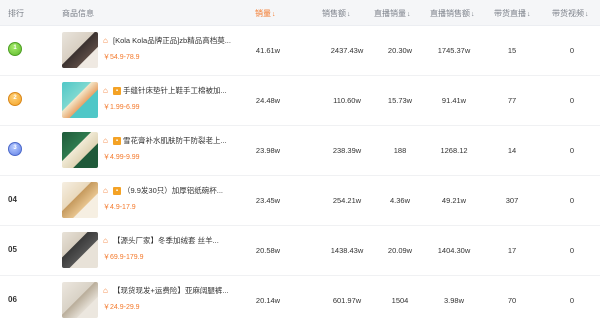 The width and height of the screenshot is (600, 332). I want to click on cell-sales-amount: 601.97w, so click(347, 300).